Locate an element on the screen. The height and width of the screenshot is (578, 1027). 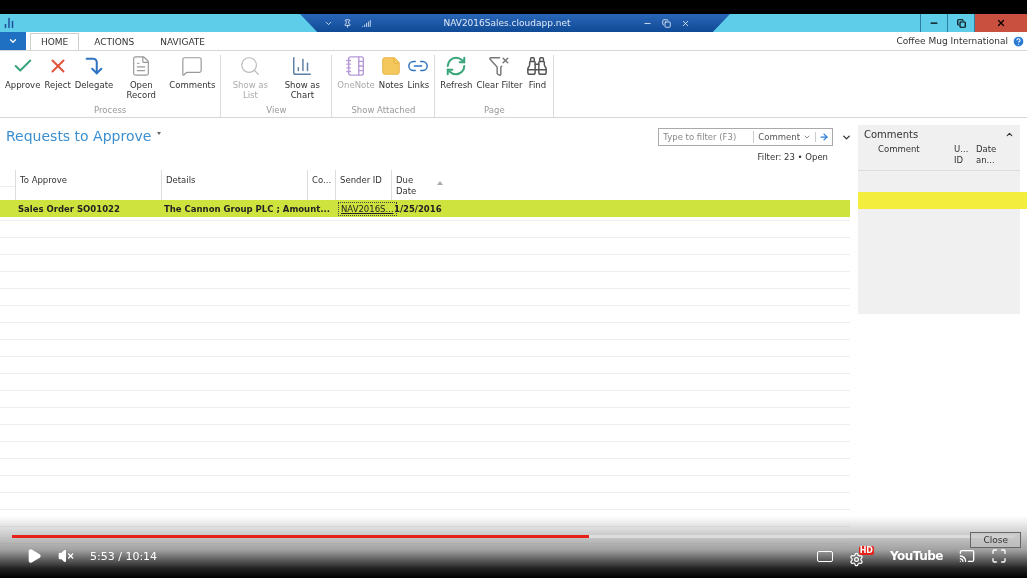
fullscreen-icon is located at coordinates (999, 556).